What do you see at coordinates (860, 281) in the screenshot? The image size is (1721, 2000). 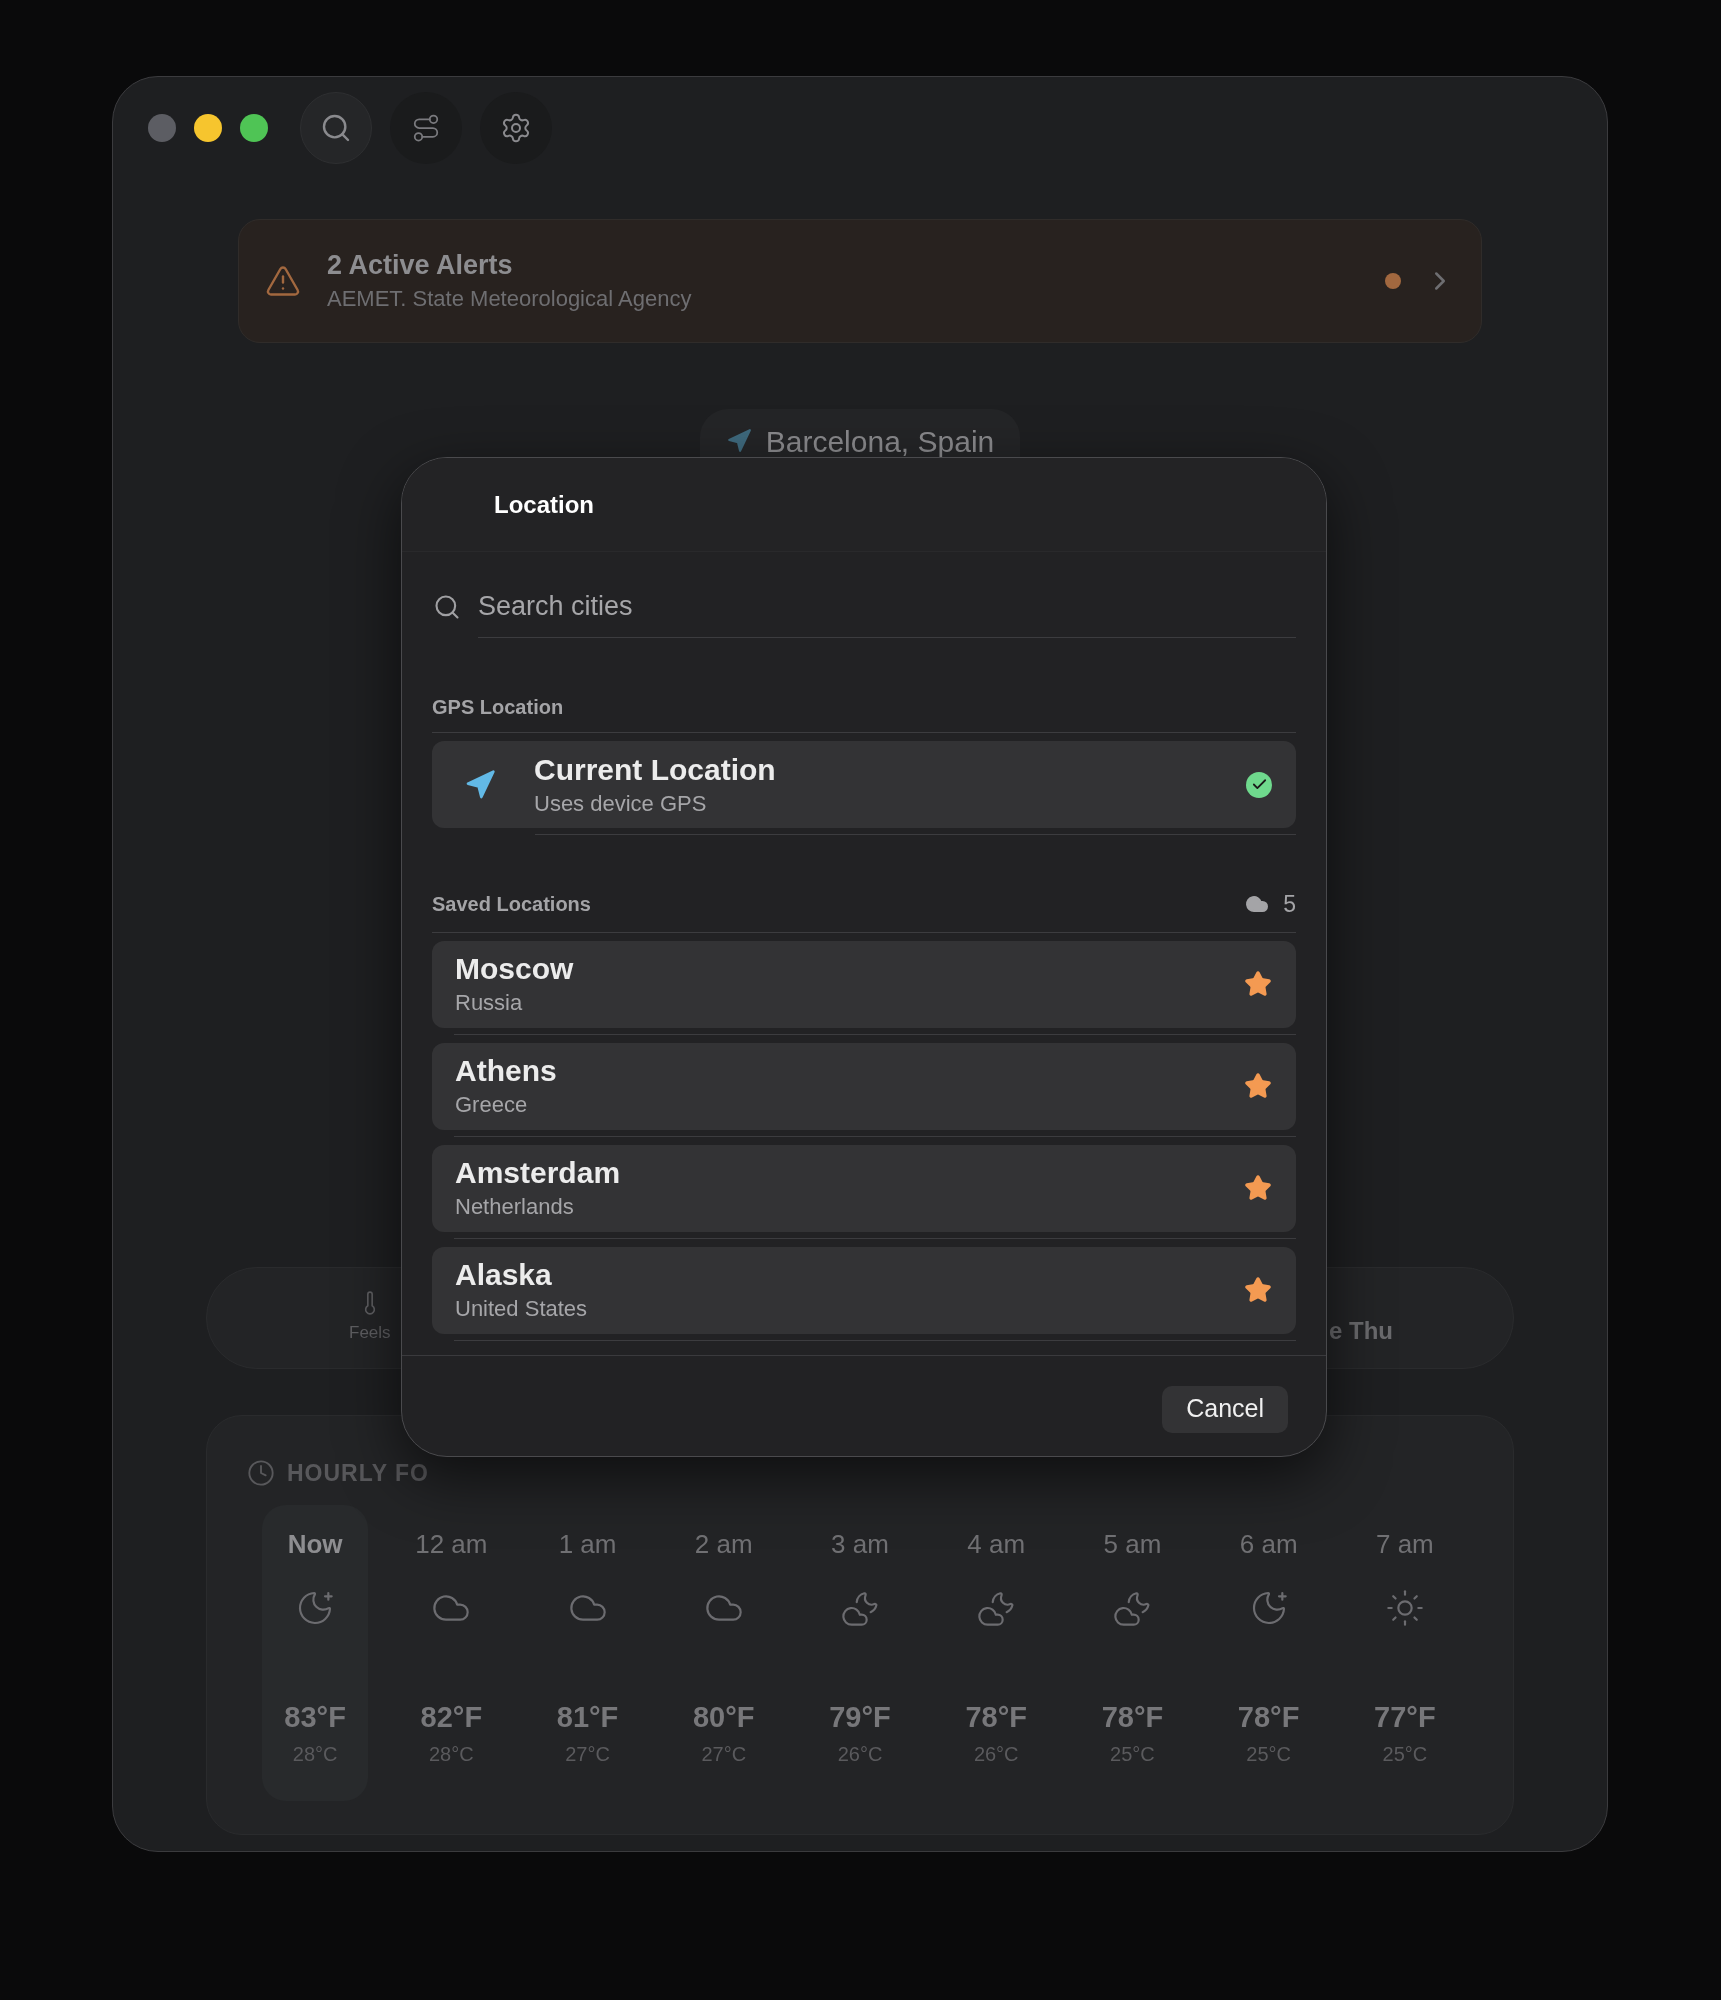 I see `alert-banner: 2 Active Alerts AEMET. State Meteorological Agency` at bounding box center [860, 281].